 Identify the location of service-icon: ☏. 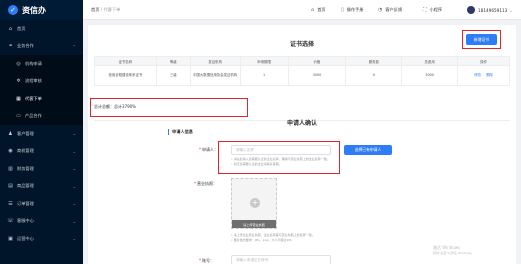
(10, 221).